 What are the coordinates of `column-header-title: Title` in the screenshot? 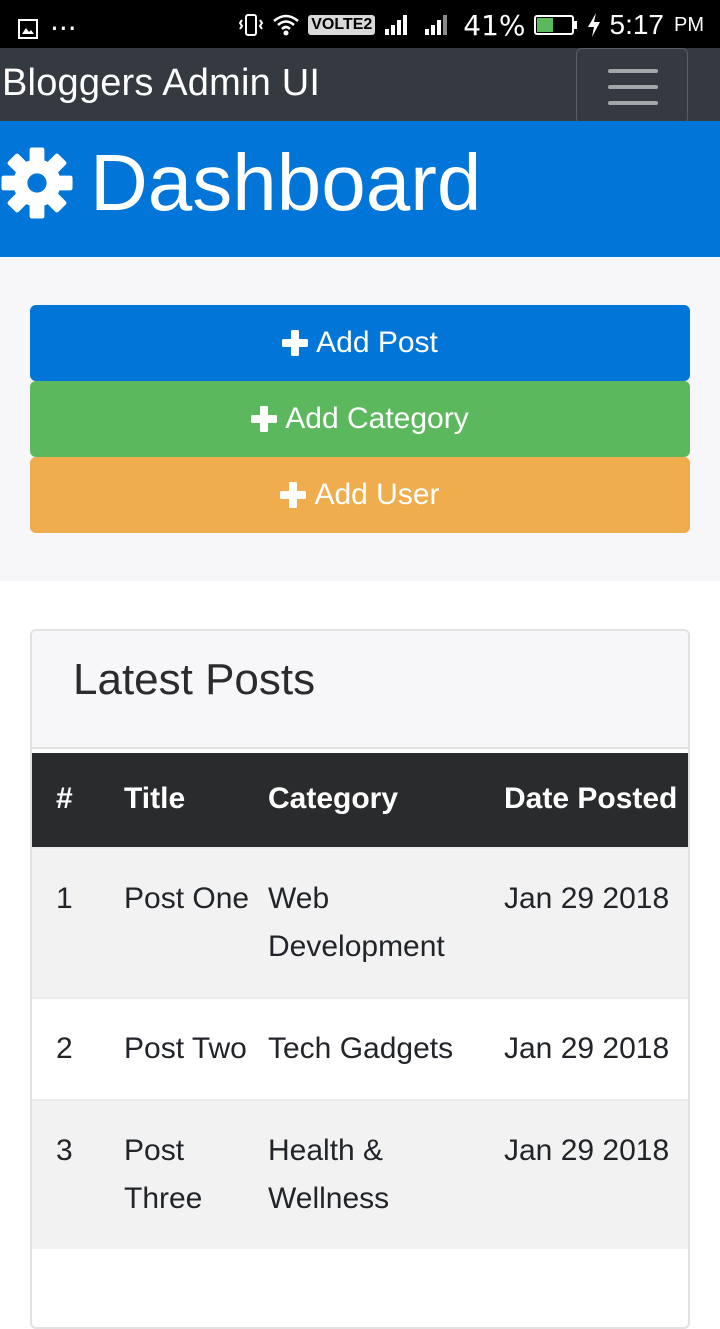 It's located at (155, 798).